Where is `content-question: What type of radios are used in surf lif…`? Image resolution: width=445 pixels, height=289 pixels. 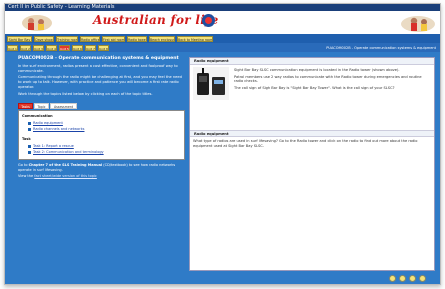
content-question: What type of radios are used in surf lif… is located at coordinates (305, 143).